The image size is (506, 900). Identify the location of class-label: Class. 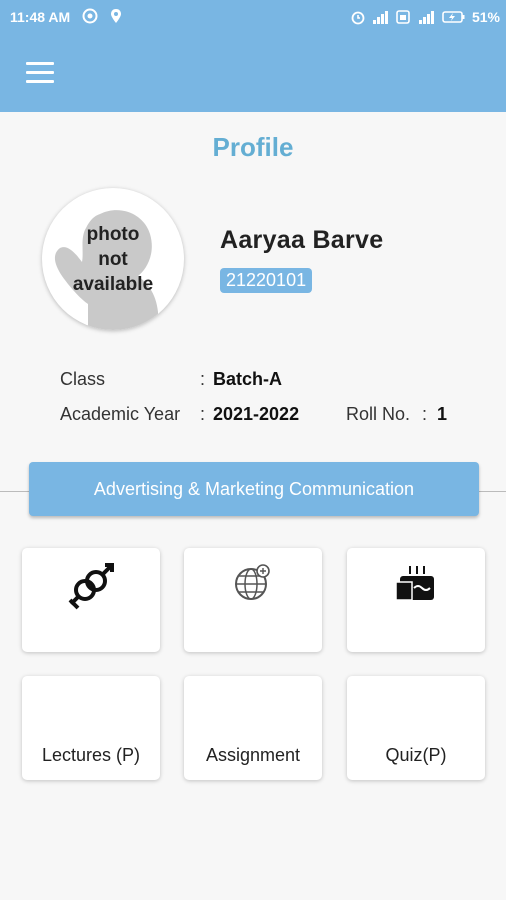
(83, 379).